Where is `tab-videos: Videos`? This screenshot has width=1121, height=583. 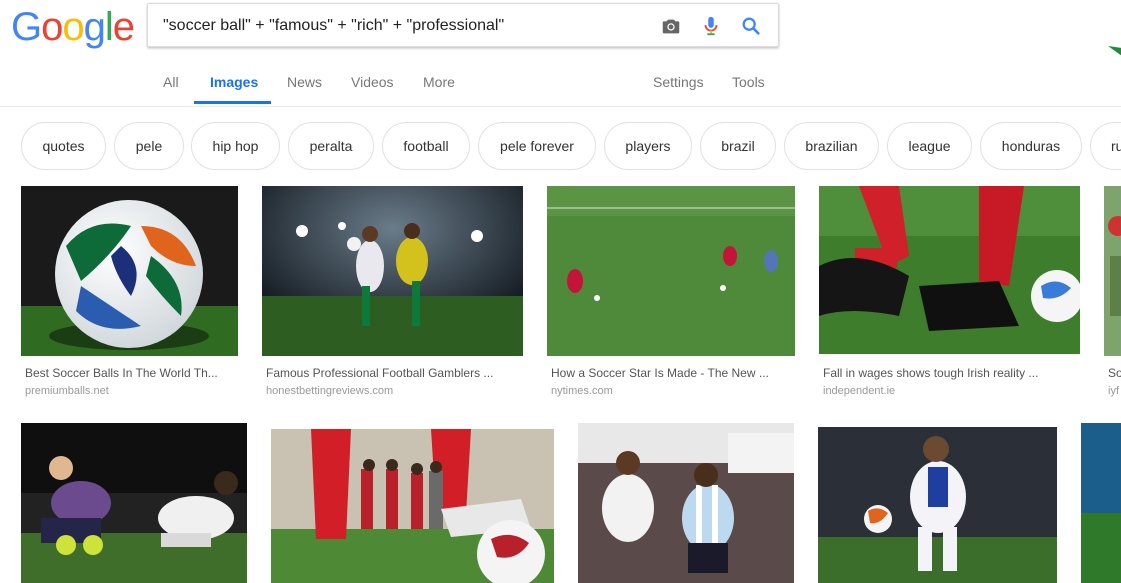 tab-videos: Videos is located at coordinates (372, 82).